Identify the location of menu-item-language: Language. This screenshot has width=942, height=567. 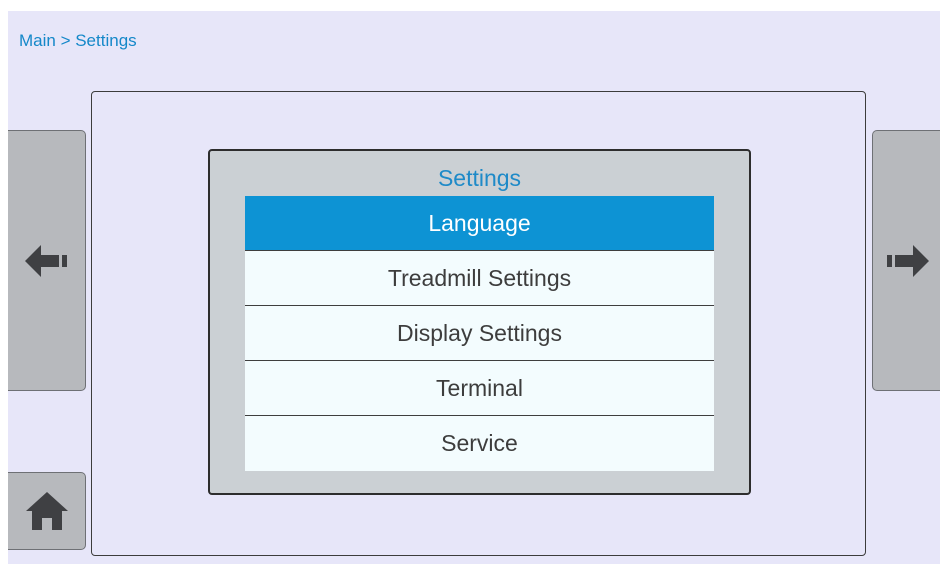
(479, 223).